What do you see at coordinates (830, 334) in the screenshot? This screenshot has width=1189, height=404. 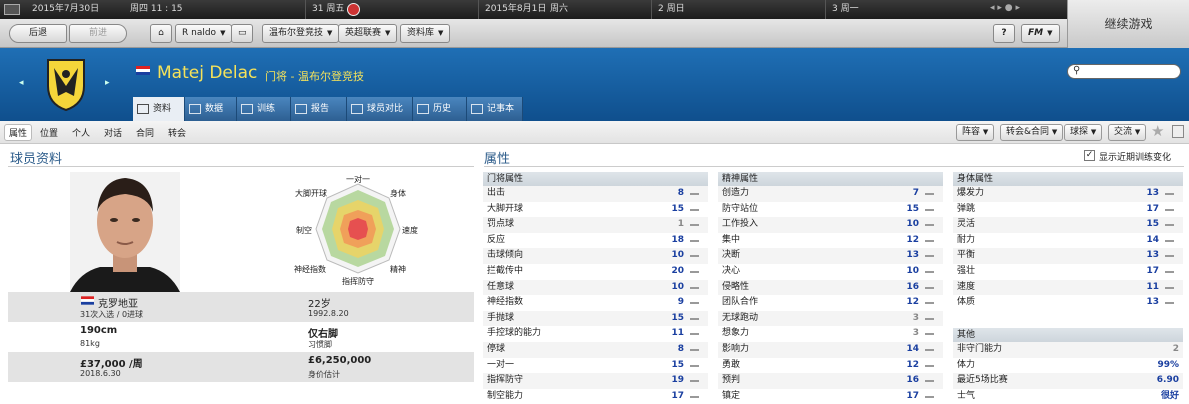 I see `attribute-row: 想象力 3` at bounding box center [830, 334].